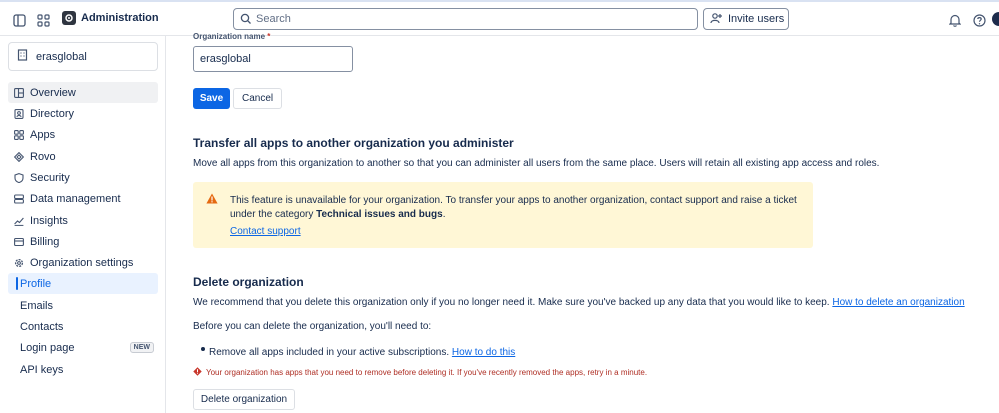 The width and height of the screenshot is (999, 413). I want to click on add-person-icon, so click(716, 19).